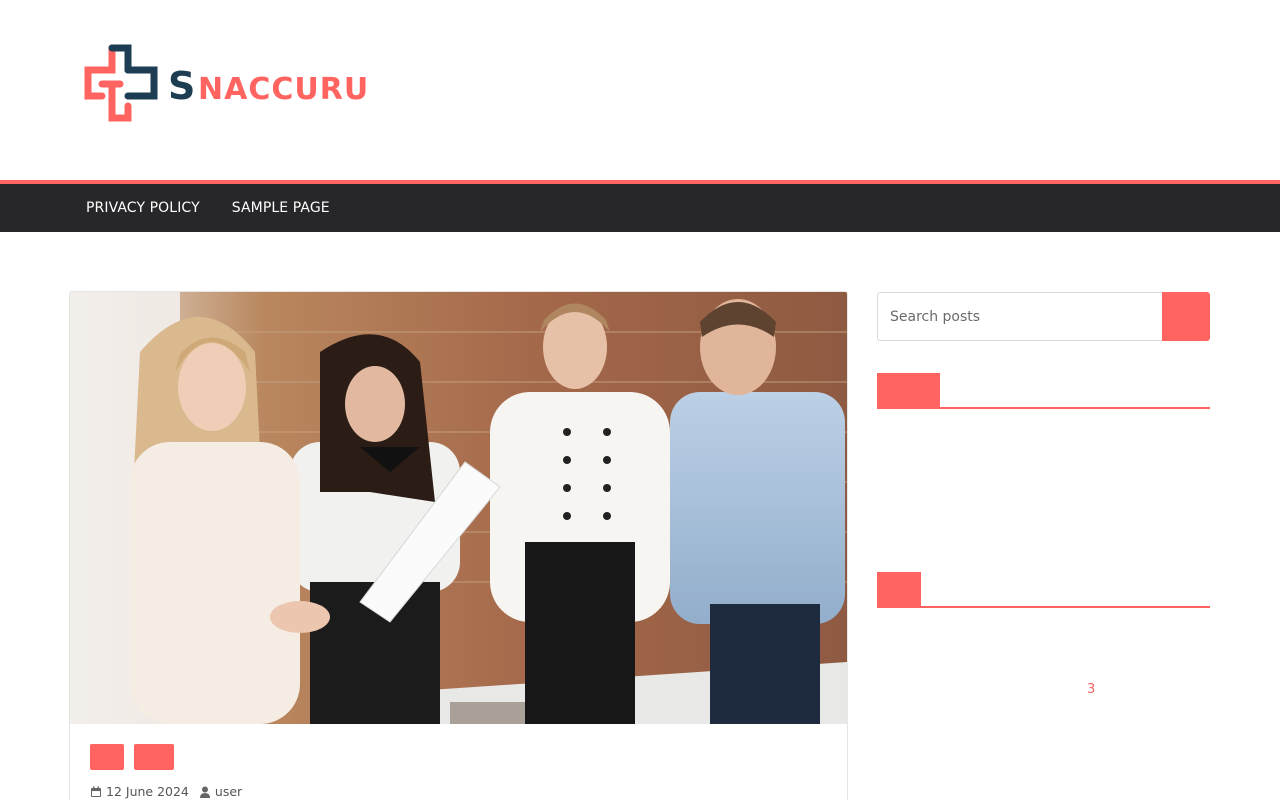 This screenshot has width=1280, height=800. Describe the element at coordinates (283, 89) in the screenshot. I see `logo-wordmark: NACCURU` at that location.